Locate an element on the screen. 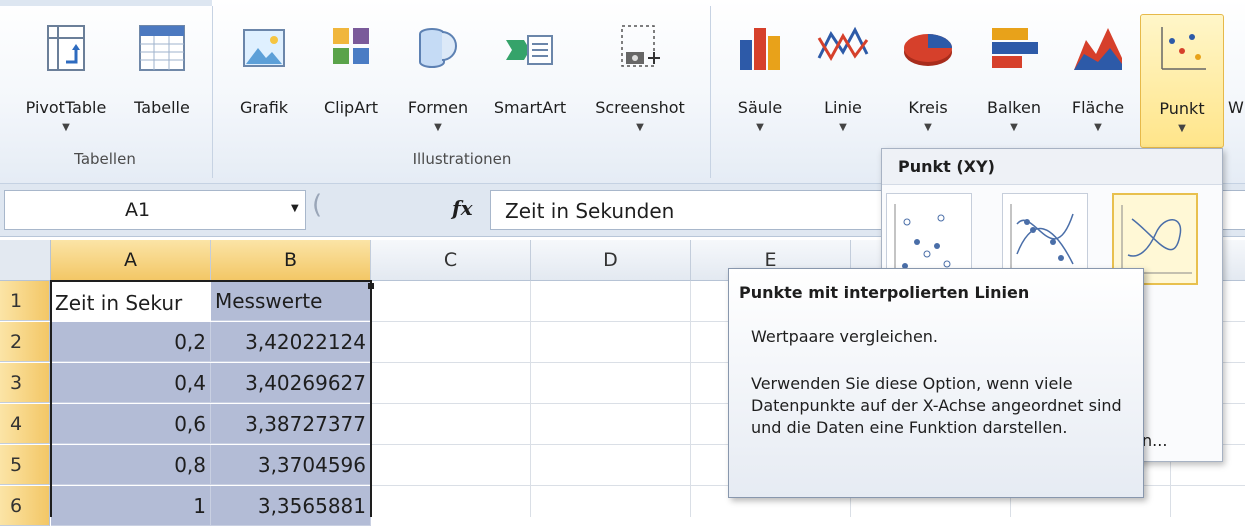 The height and width of the screenshot is (526, 1245). saeule-label: Säule is located at coordinates (760, 107).